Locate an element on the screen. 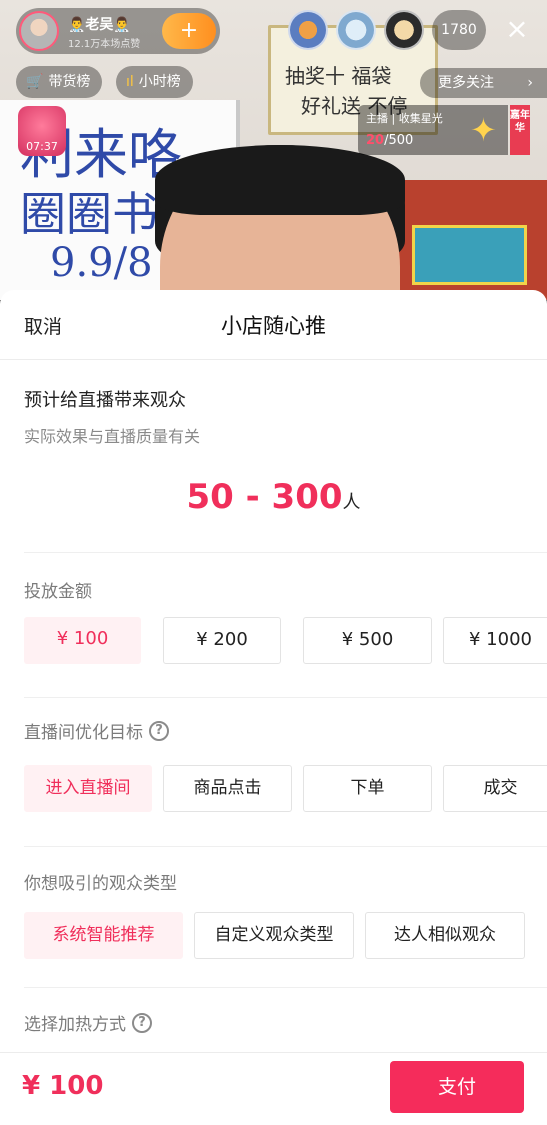  goal-option-product-click: 商品点击 is located at coordinates (227, 788).